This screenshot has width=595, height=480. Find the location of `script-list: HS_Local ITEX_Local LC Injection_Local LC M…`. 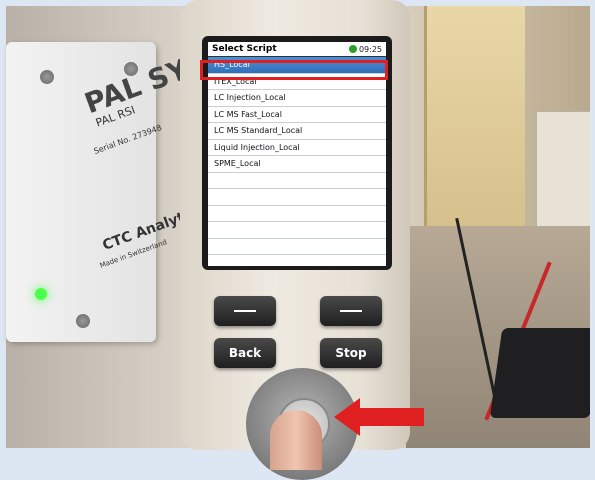

script-list: HS_Local ITEX_Local LC Injection_Local LC M… is located at coordinates (297, 161).